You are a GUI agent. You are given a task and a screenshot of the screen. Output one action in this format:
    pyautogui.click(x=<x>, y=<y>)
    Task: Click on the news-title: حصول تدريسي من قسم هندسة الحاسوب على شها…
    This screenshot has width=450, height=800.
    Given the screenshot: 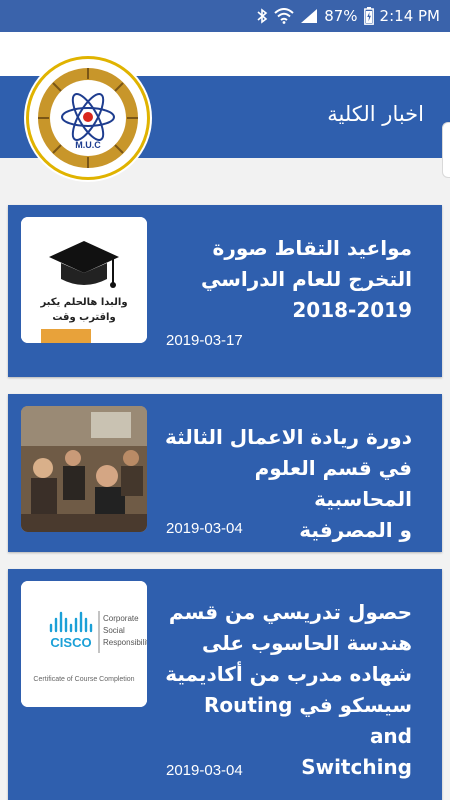 What is the action you would take?
    pyautogui.click(x=287, y=690)
    